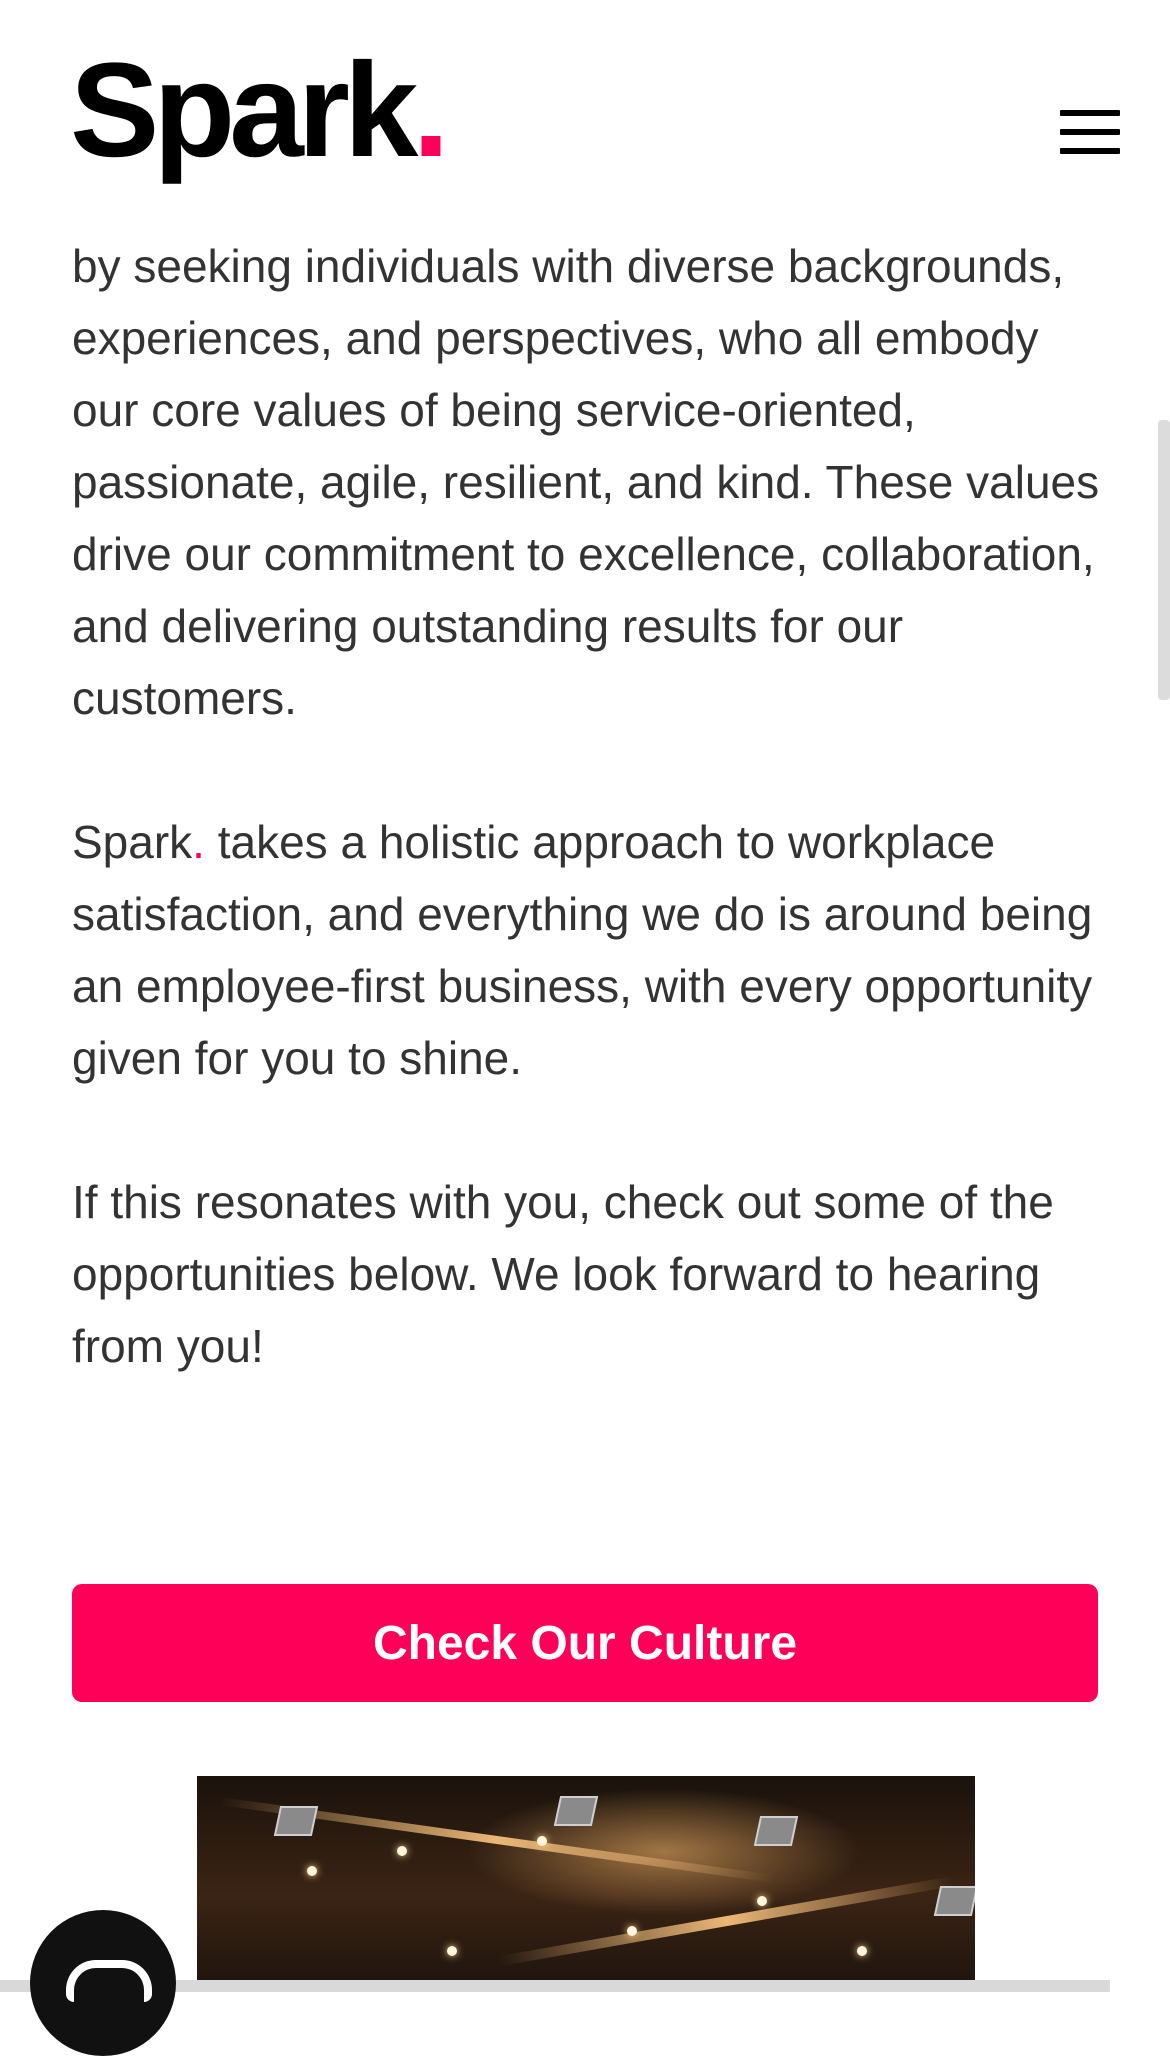 This screenshot has height=2056, width=1170. I want to click on office-ceiling-image, so click(586, 1884).